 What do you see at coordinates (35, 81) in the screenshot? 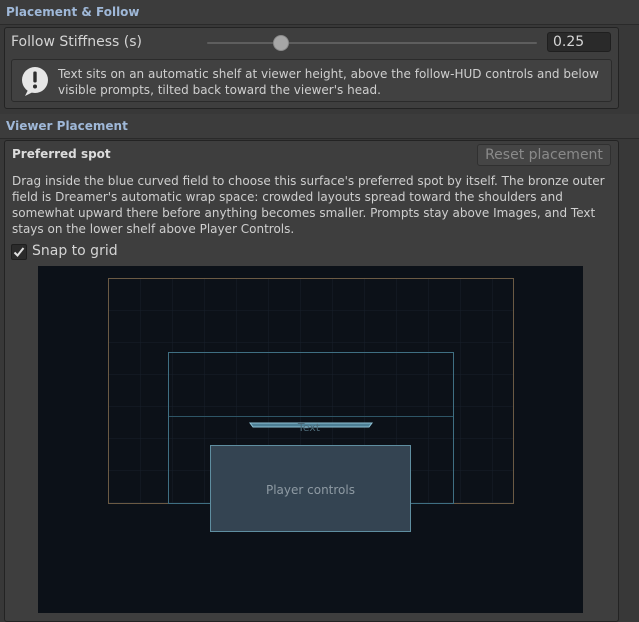
I see `warning-icon` at bounding box center [35, 81].